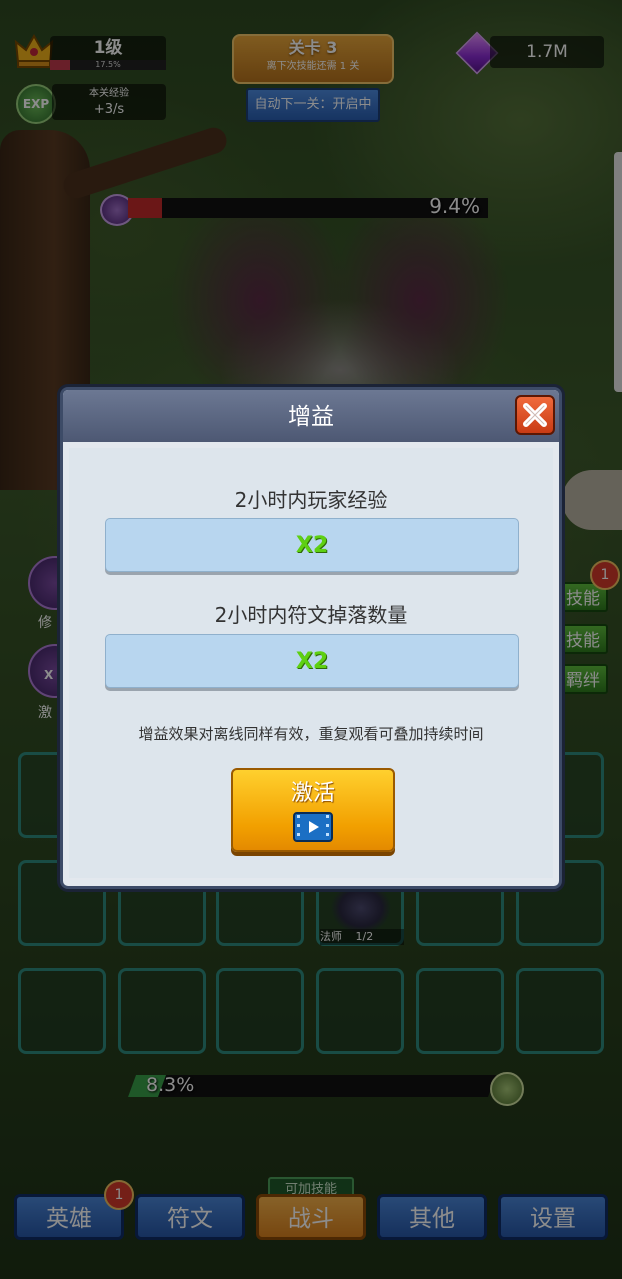 The height and width of the screenshot is (1279, 622). I want to click on dialog-title: 增益, so click(311, 417).